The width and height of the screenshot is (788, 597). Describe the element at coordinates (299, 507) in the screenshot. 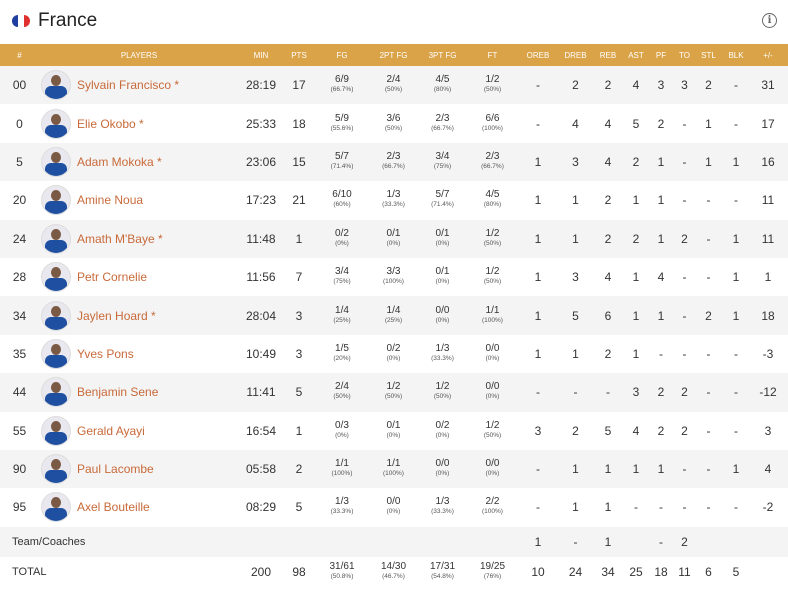

I see `points: 5` at that location.